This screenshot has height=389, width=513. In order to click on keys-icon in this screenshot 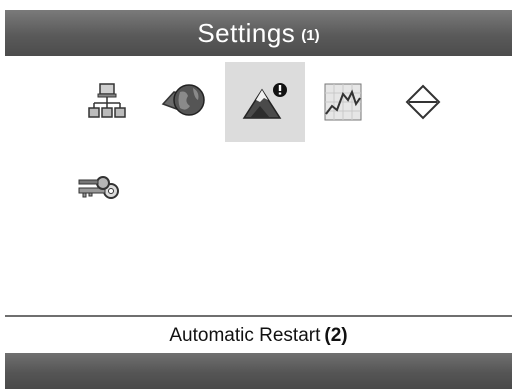, I will do `click(98, 187)`.